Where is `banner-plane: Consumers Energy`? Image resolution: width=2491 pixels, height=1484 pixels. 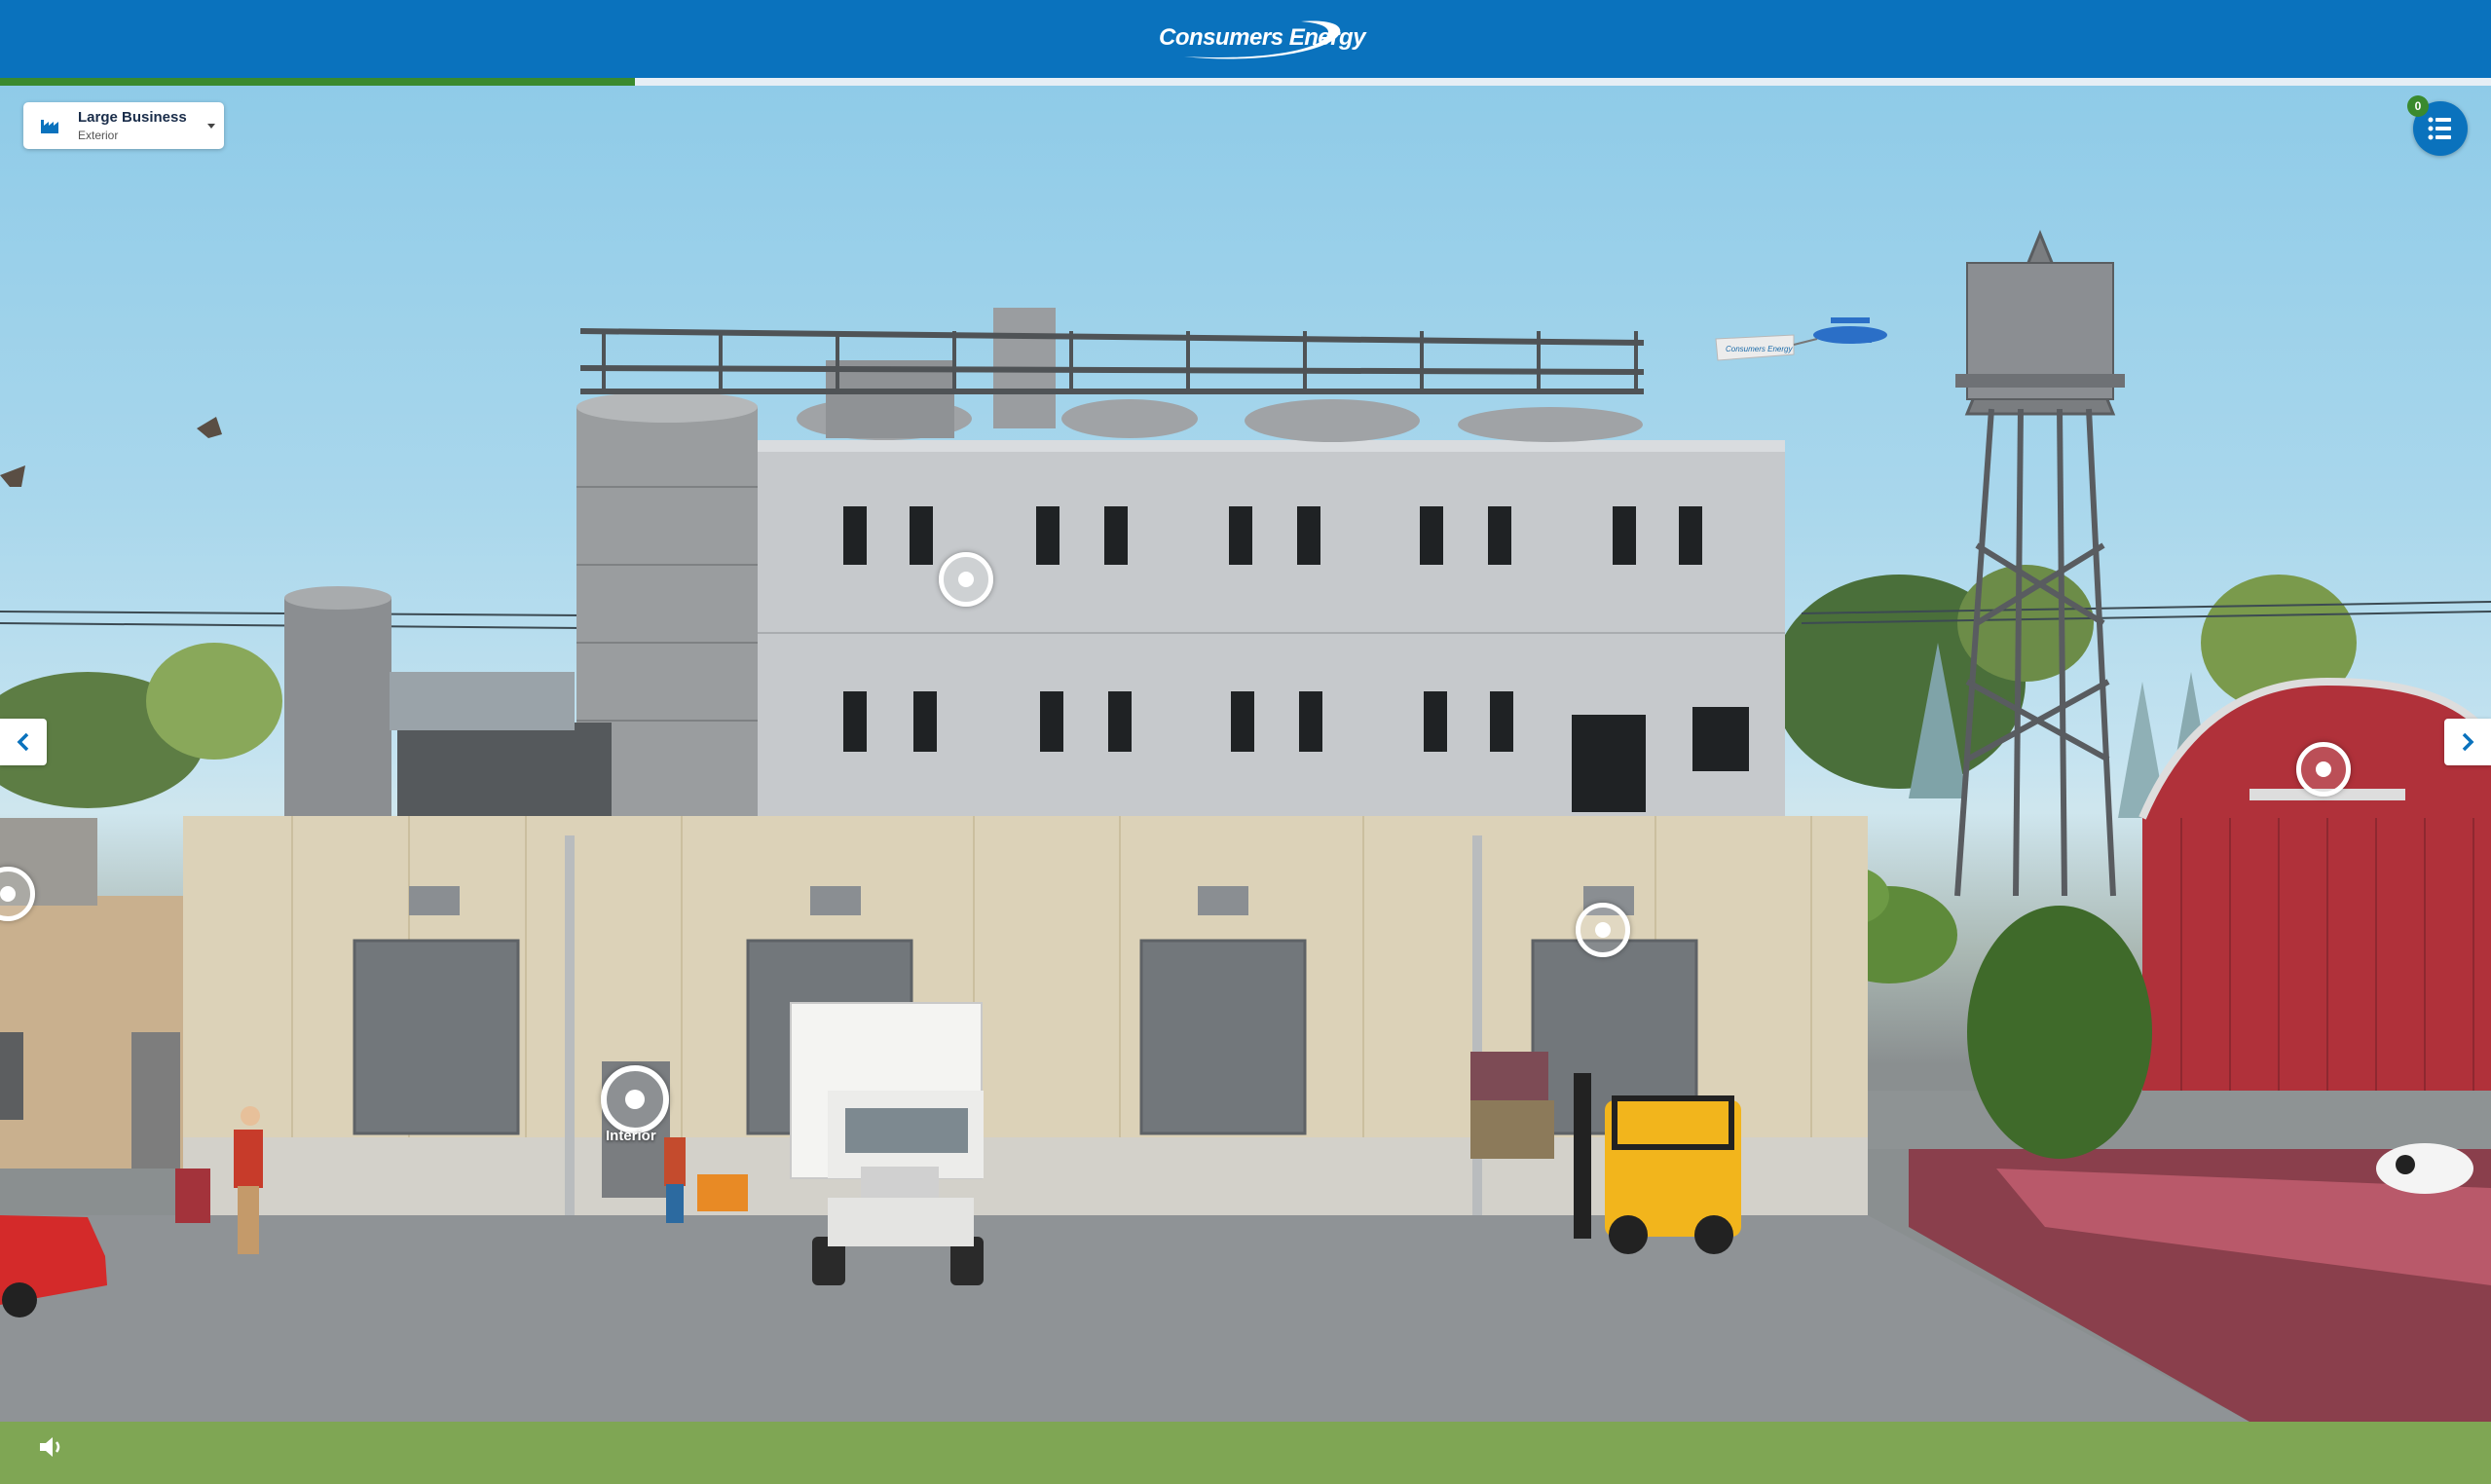
banner-plane: Consumers Energy is located at coordinates (1801, 339).